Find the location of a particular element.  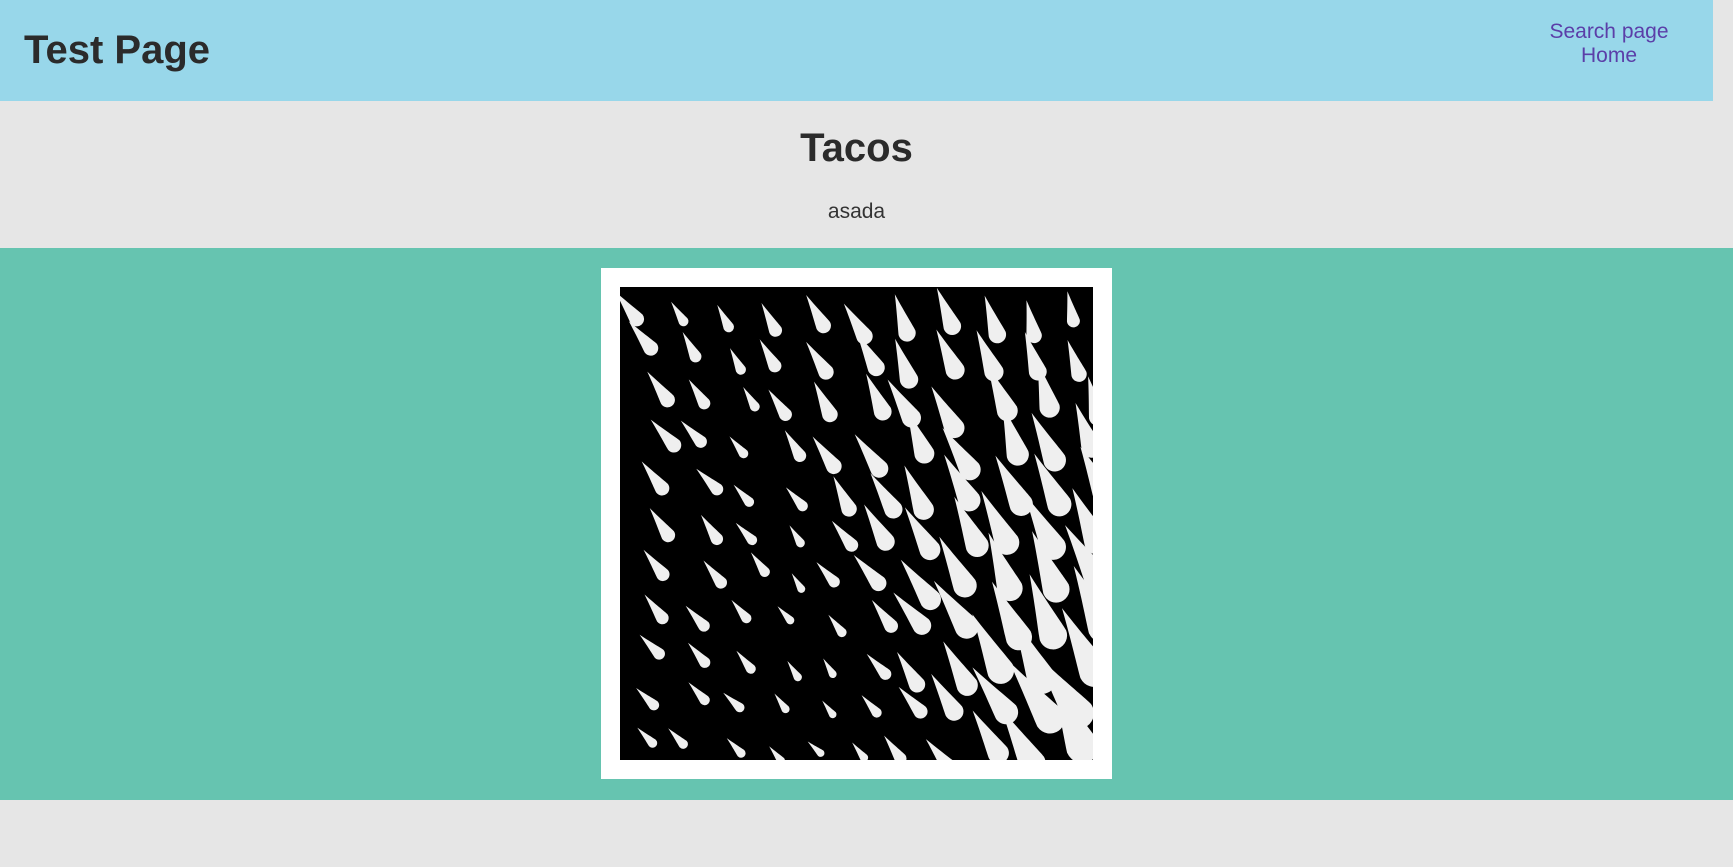

page-subtitle: asada is located at coordinates (856, 211).